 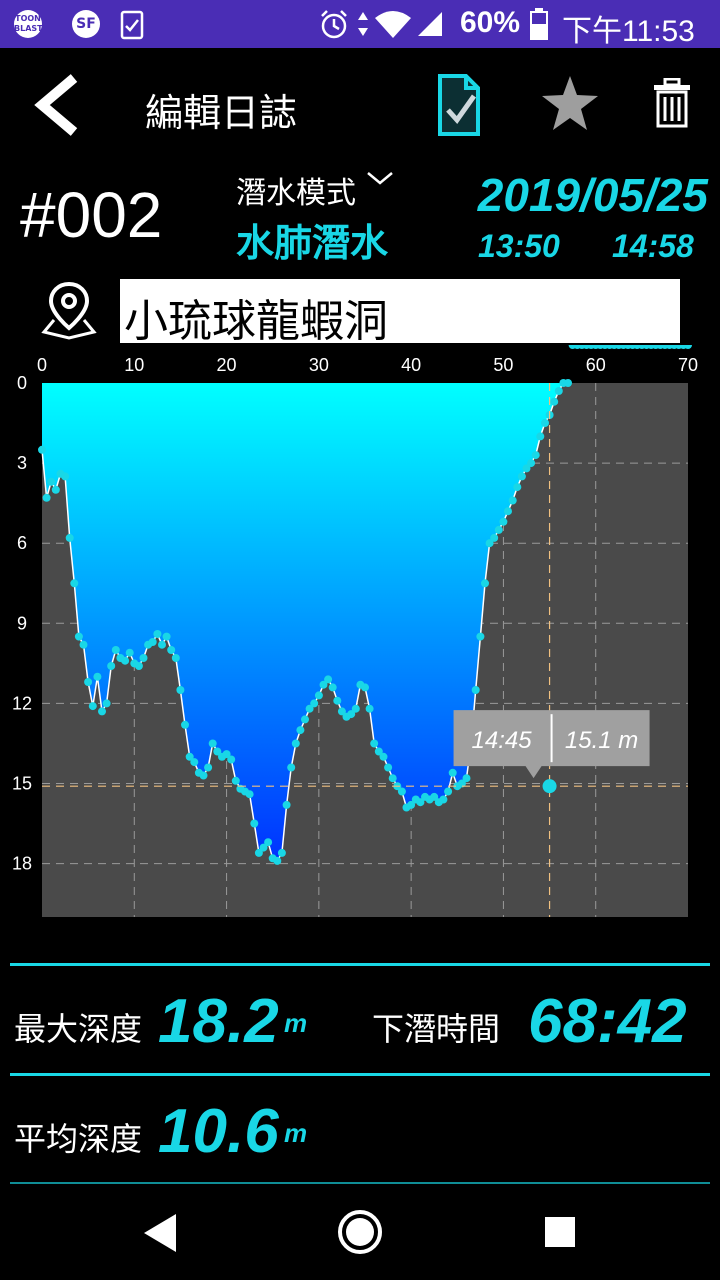 What do you see at coordinates (296, 1023) in the screenshot?
I see `max-depth-unit: m` at bounding box center [296, 1023].